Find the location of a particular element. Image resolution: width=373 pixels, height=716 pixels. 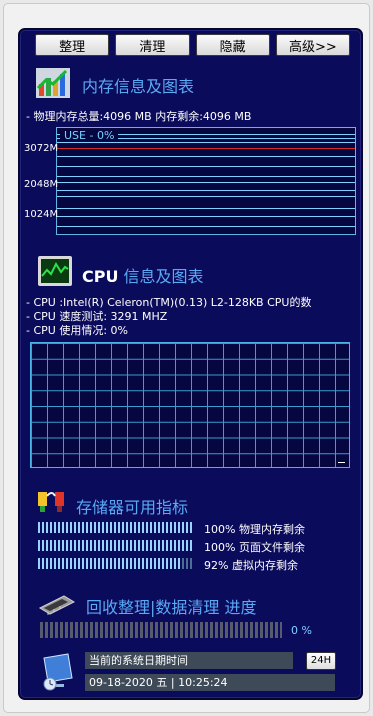

recycle-progress-bar is located at coordinates (161, 630).